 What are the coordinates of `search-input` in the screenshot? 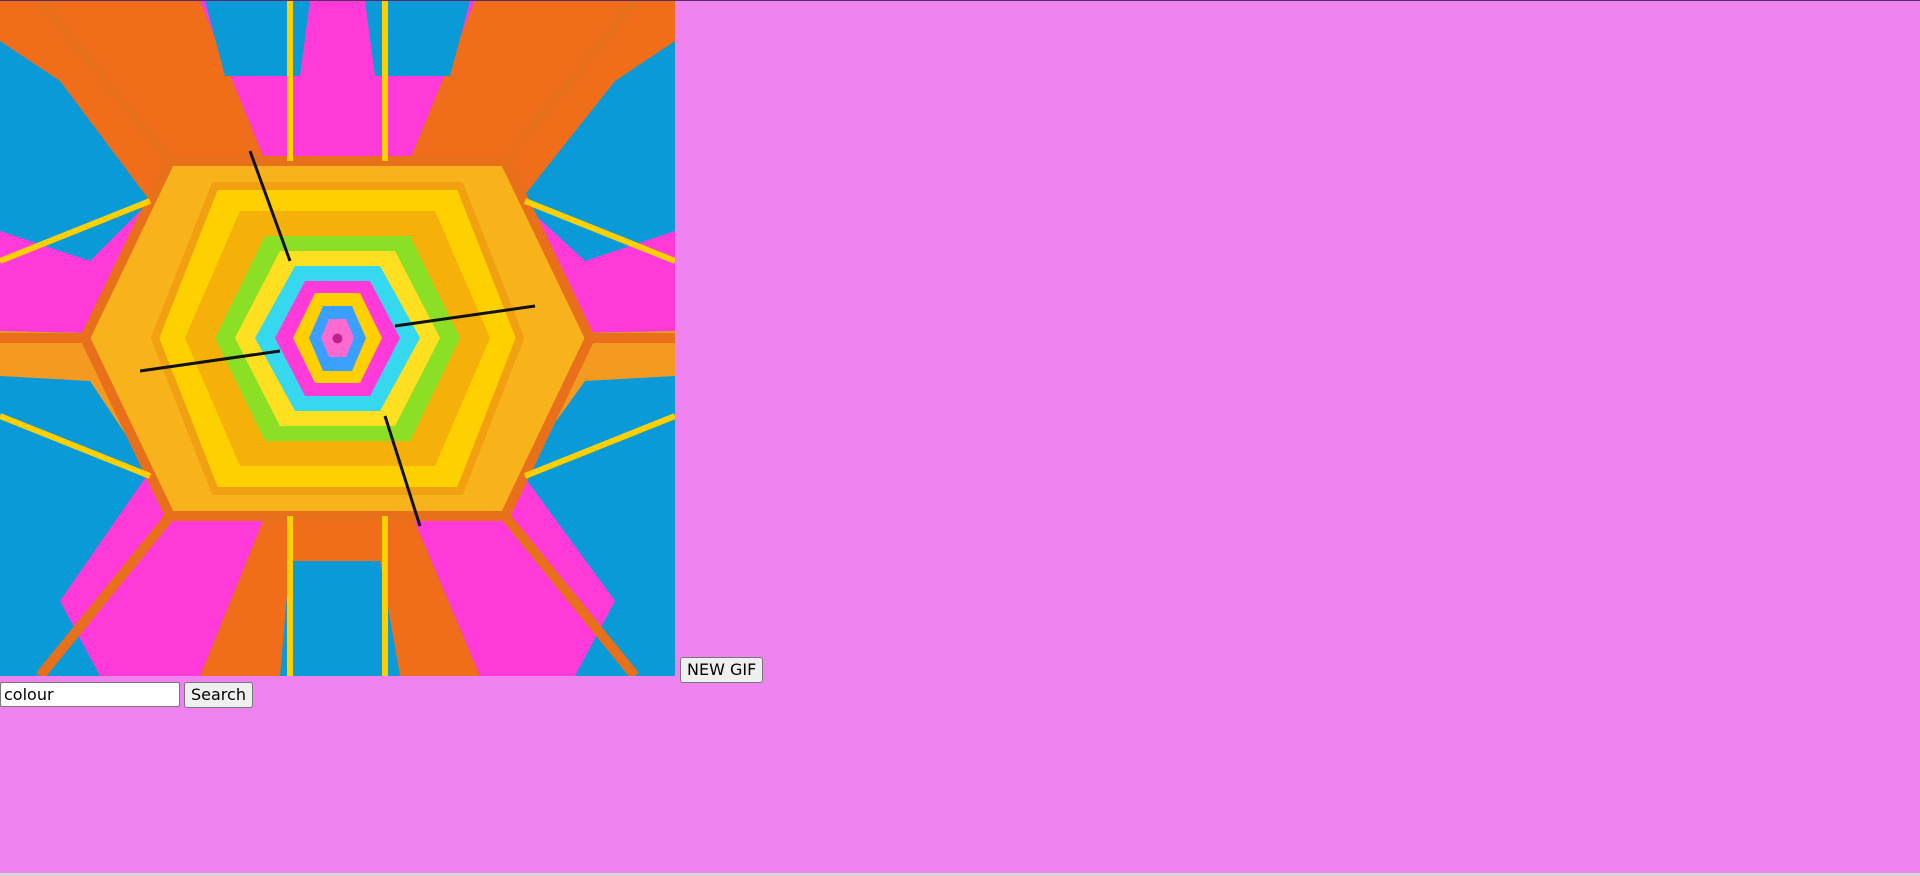 It's located at (90, 694).